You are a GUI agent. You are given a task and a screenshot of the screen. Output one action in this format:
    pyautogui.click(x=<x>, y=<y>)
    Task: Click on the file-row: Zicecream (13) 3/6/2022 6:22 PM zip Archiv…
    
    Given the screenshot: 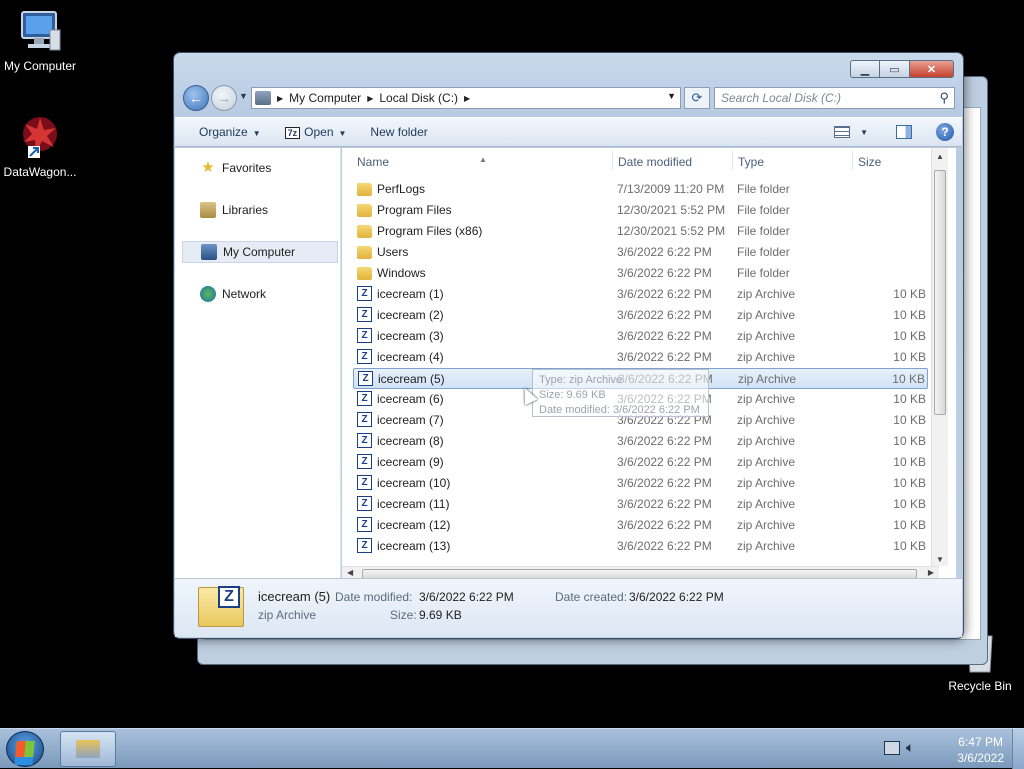 What is the action you would take?
    pyautogui.click(x=640, y=546)
    